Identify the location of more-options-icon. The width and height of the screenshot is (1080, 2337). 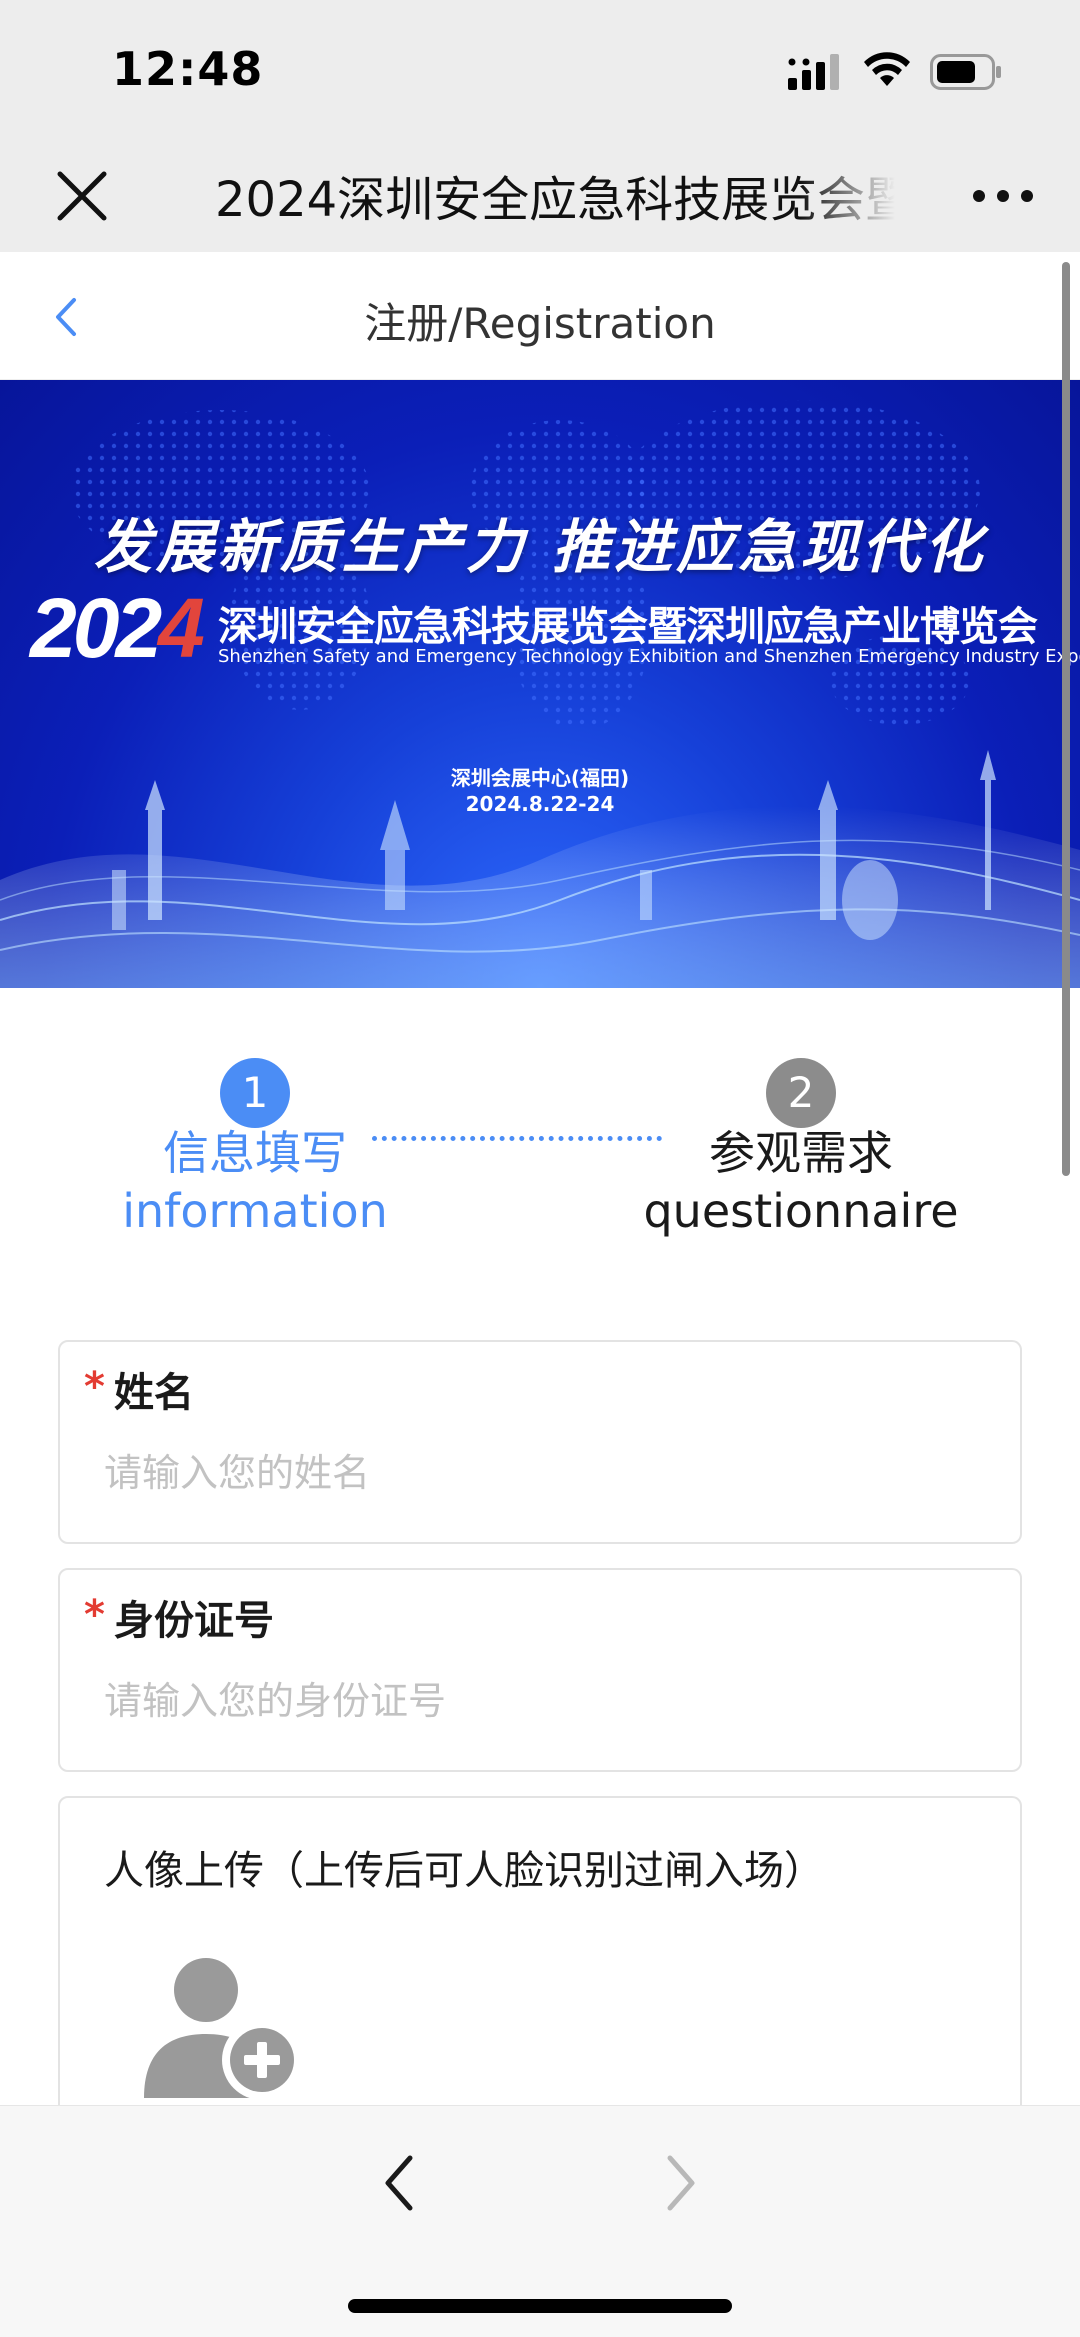
(1003, 196).